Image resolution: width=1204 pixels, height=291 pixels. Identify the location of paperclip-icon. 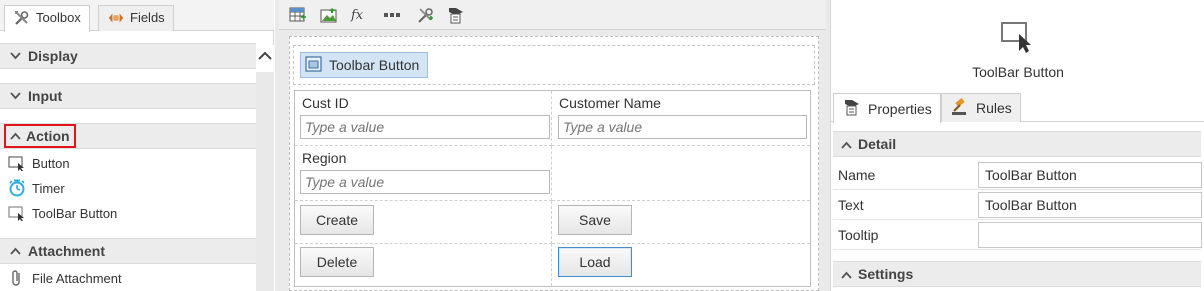
(17, 278).